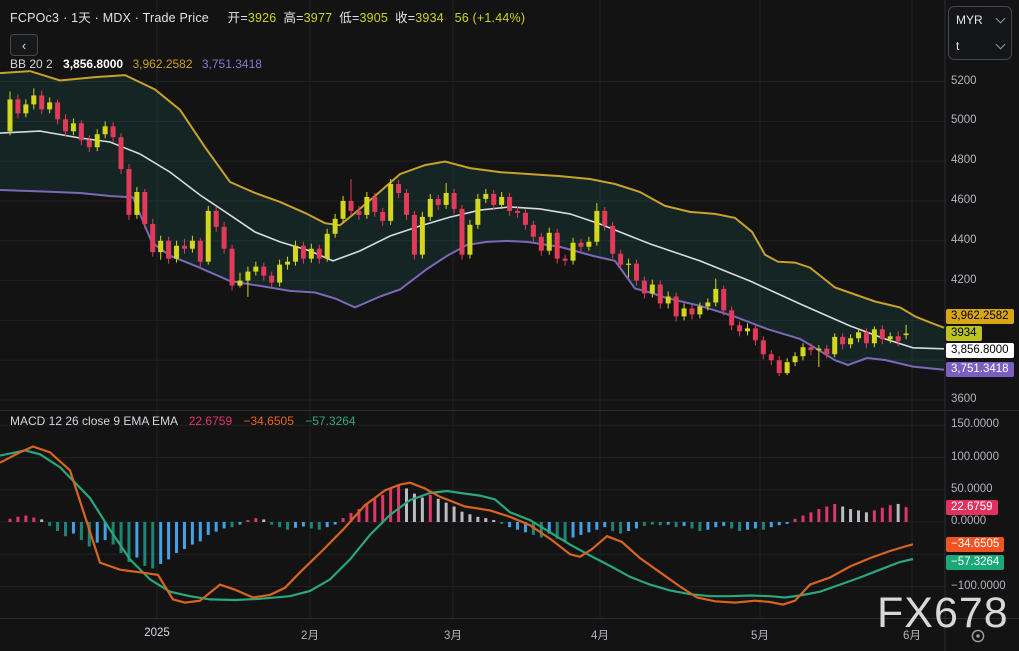 The height and width of the screenshot is (651, 1019). I want to click on symbol-meta: · 1天 · MDX · Trade Price, so click(136, 18).